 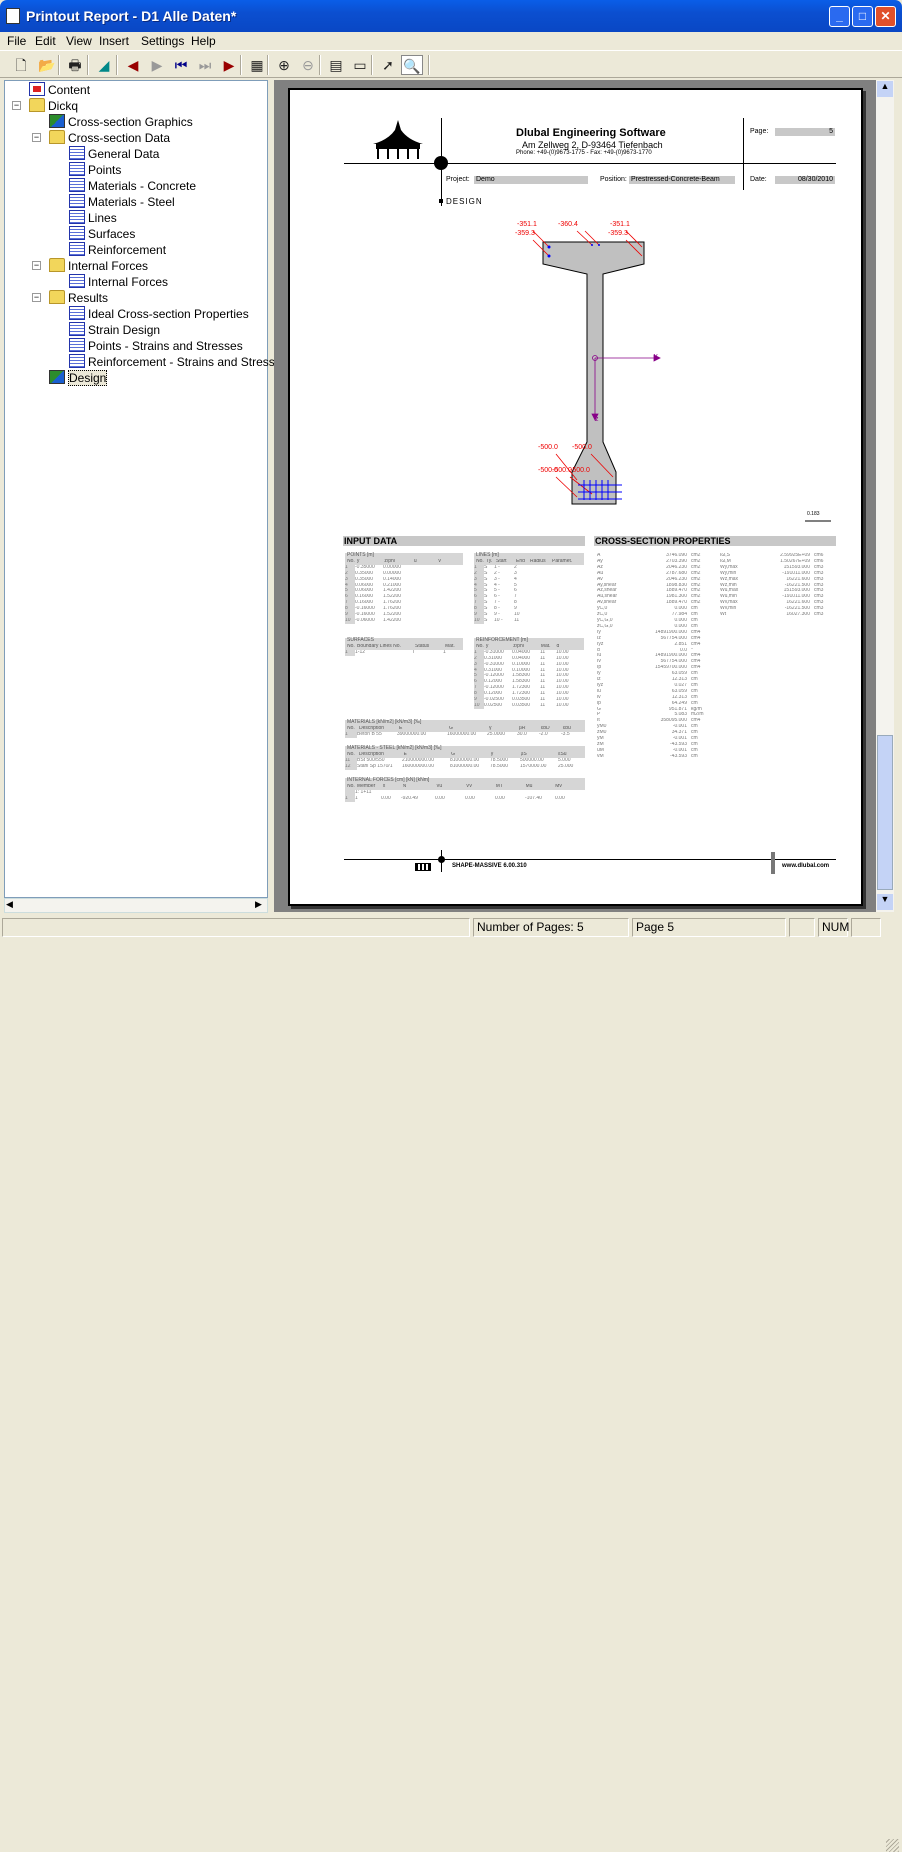 What do you see at coordinates (159, 314) in the screenshot?
I see `tree-item: Ideal Cross-section Properties` at bounding box center [159, 314].